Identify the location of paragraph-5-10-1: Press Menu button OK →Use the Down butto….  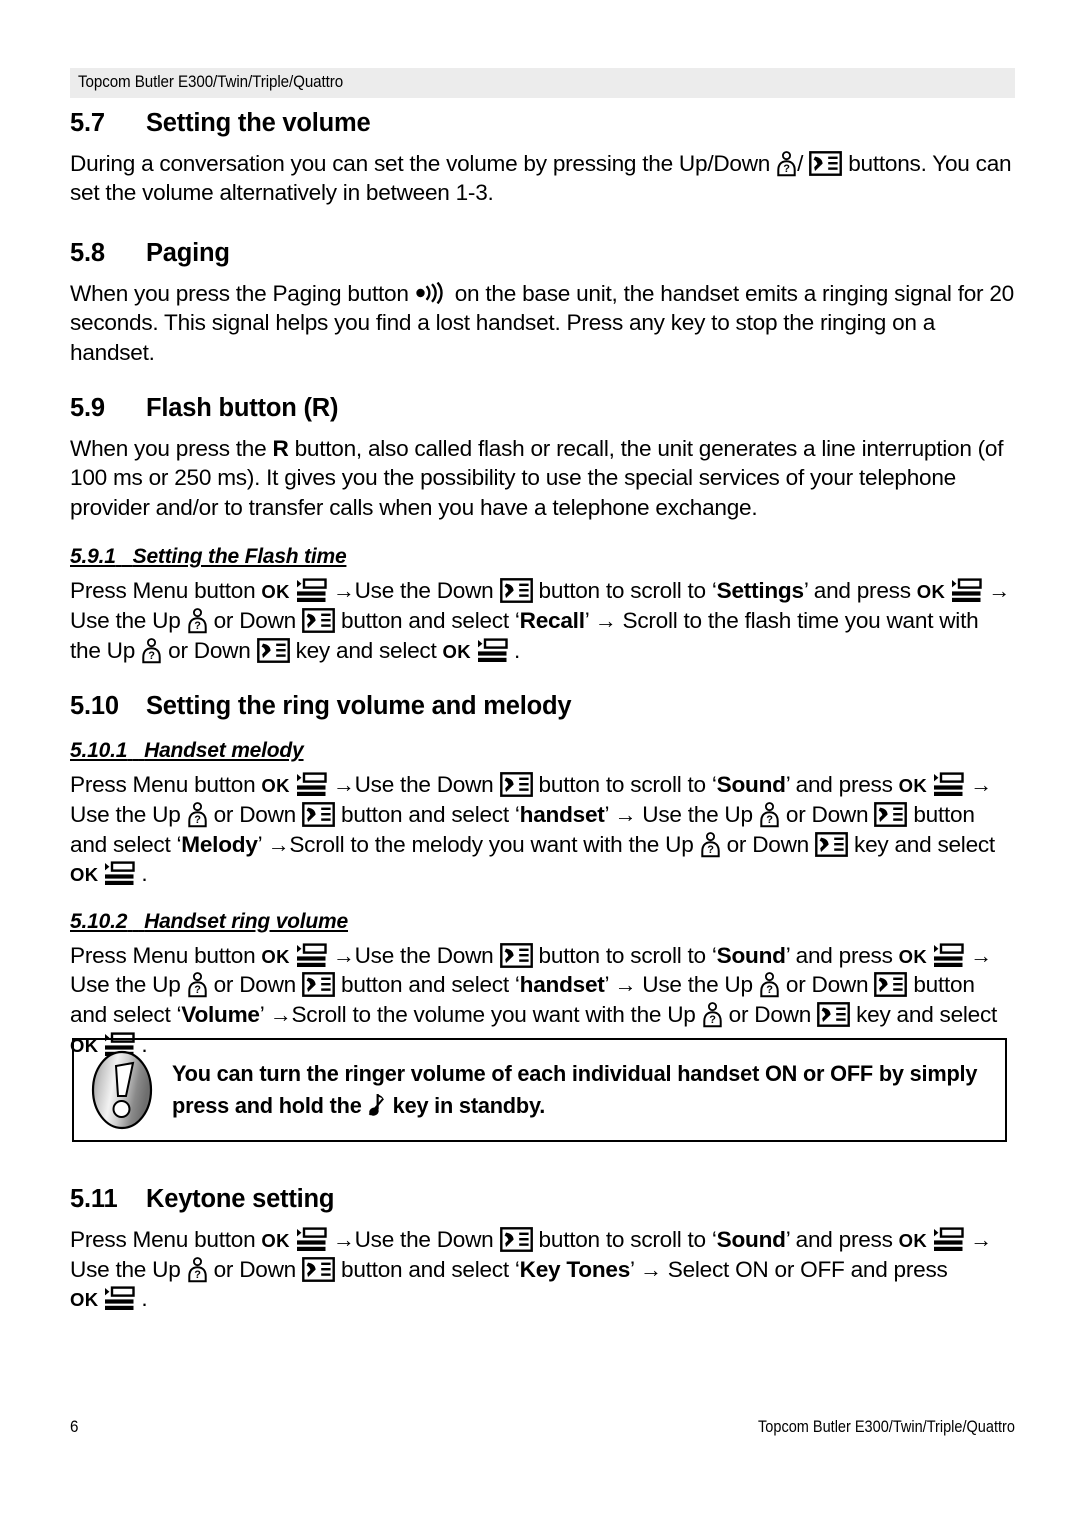
(532, 829).